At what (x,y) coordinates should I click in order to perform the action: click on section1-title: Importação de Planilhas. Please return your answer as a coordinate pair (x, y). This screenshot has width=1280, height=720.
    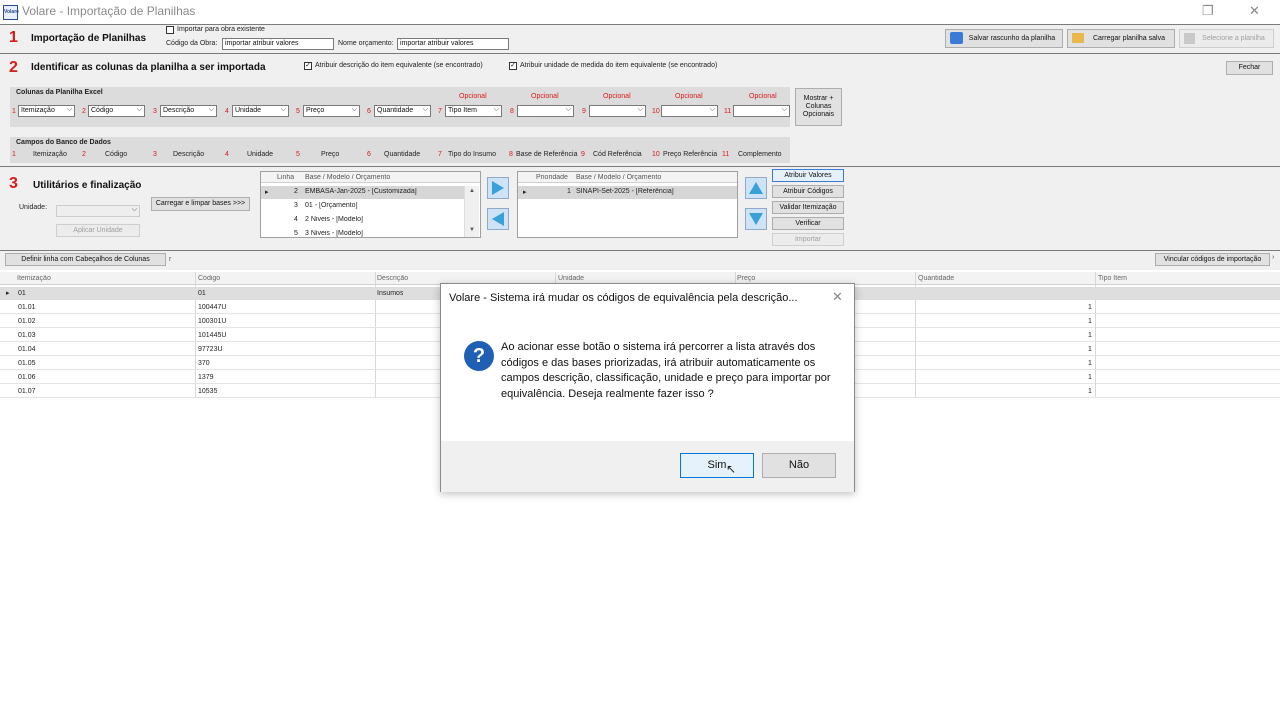
    Looking at the image, I should click on (89, 38).